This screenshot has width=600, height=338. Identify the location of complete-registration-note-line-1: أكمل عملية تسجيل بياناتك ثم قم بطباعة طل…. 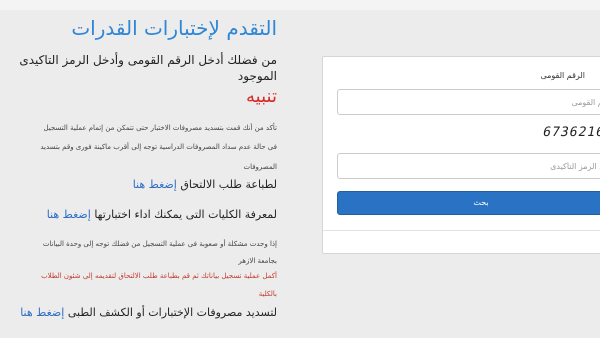
(159, 276).